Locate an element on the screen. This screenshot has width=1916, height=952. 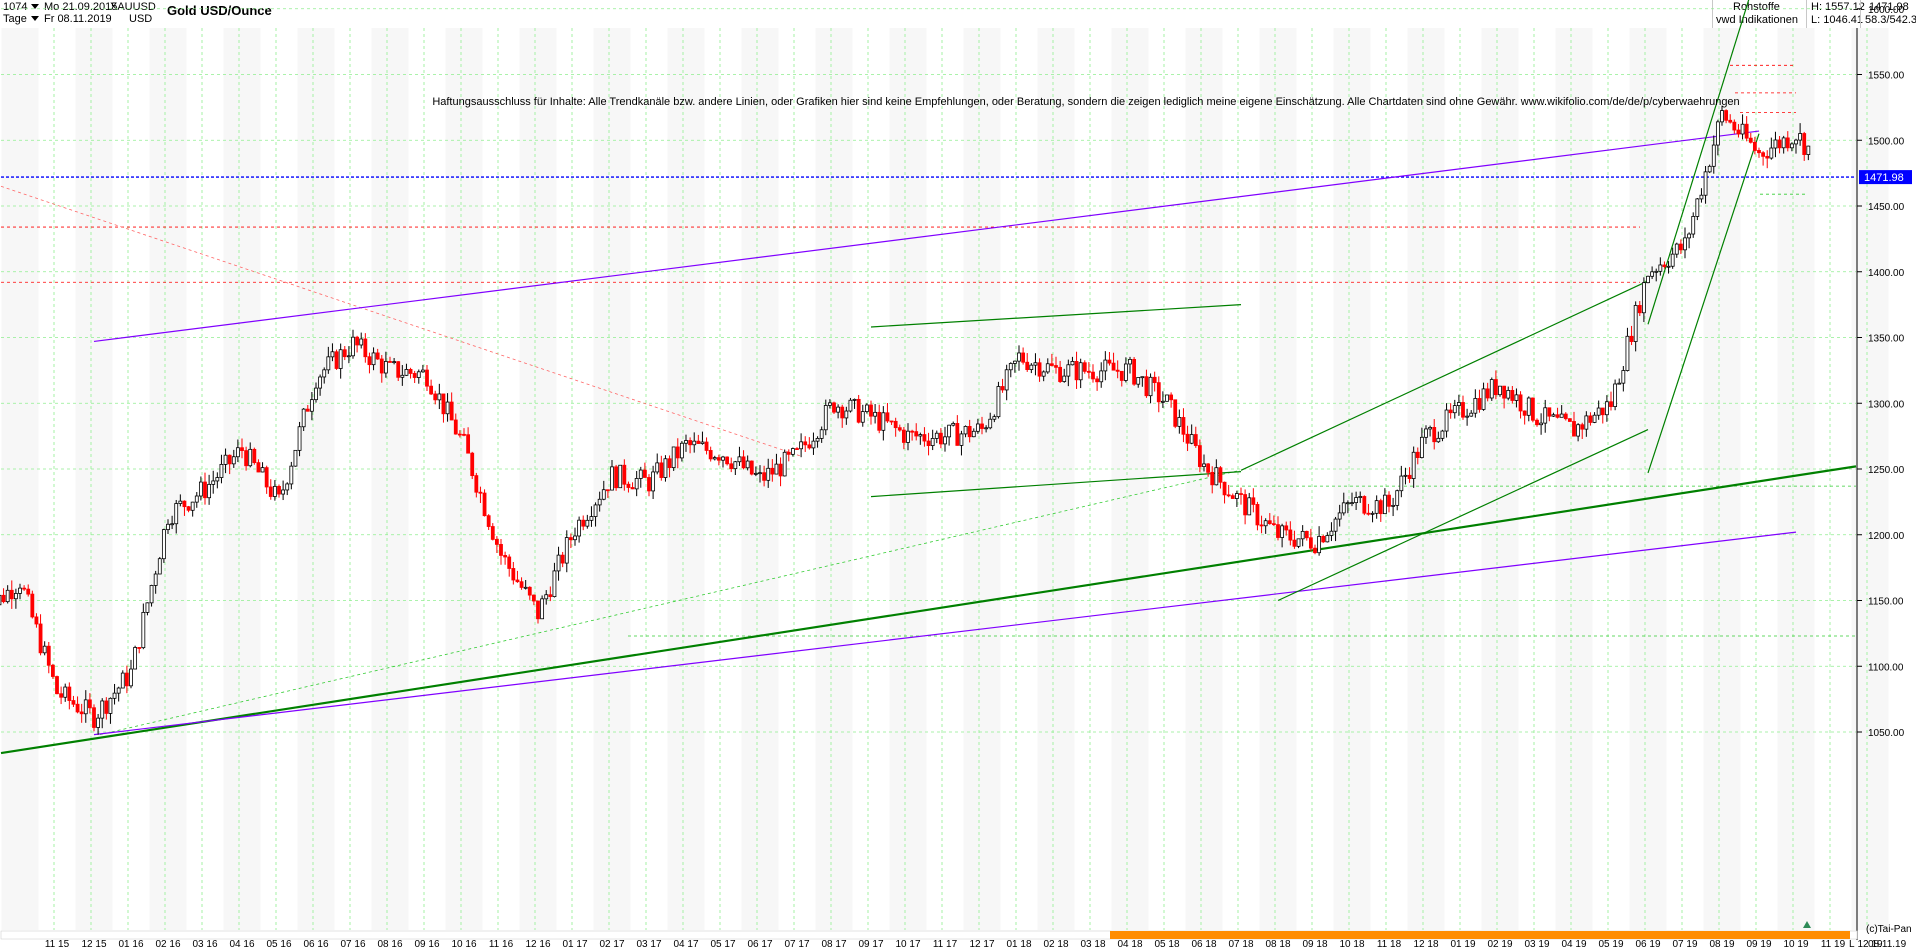
end-date-label: 08.11.19 is located at coordinates (1887, 944).